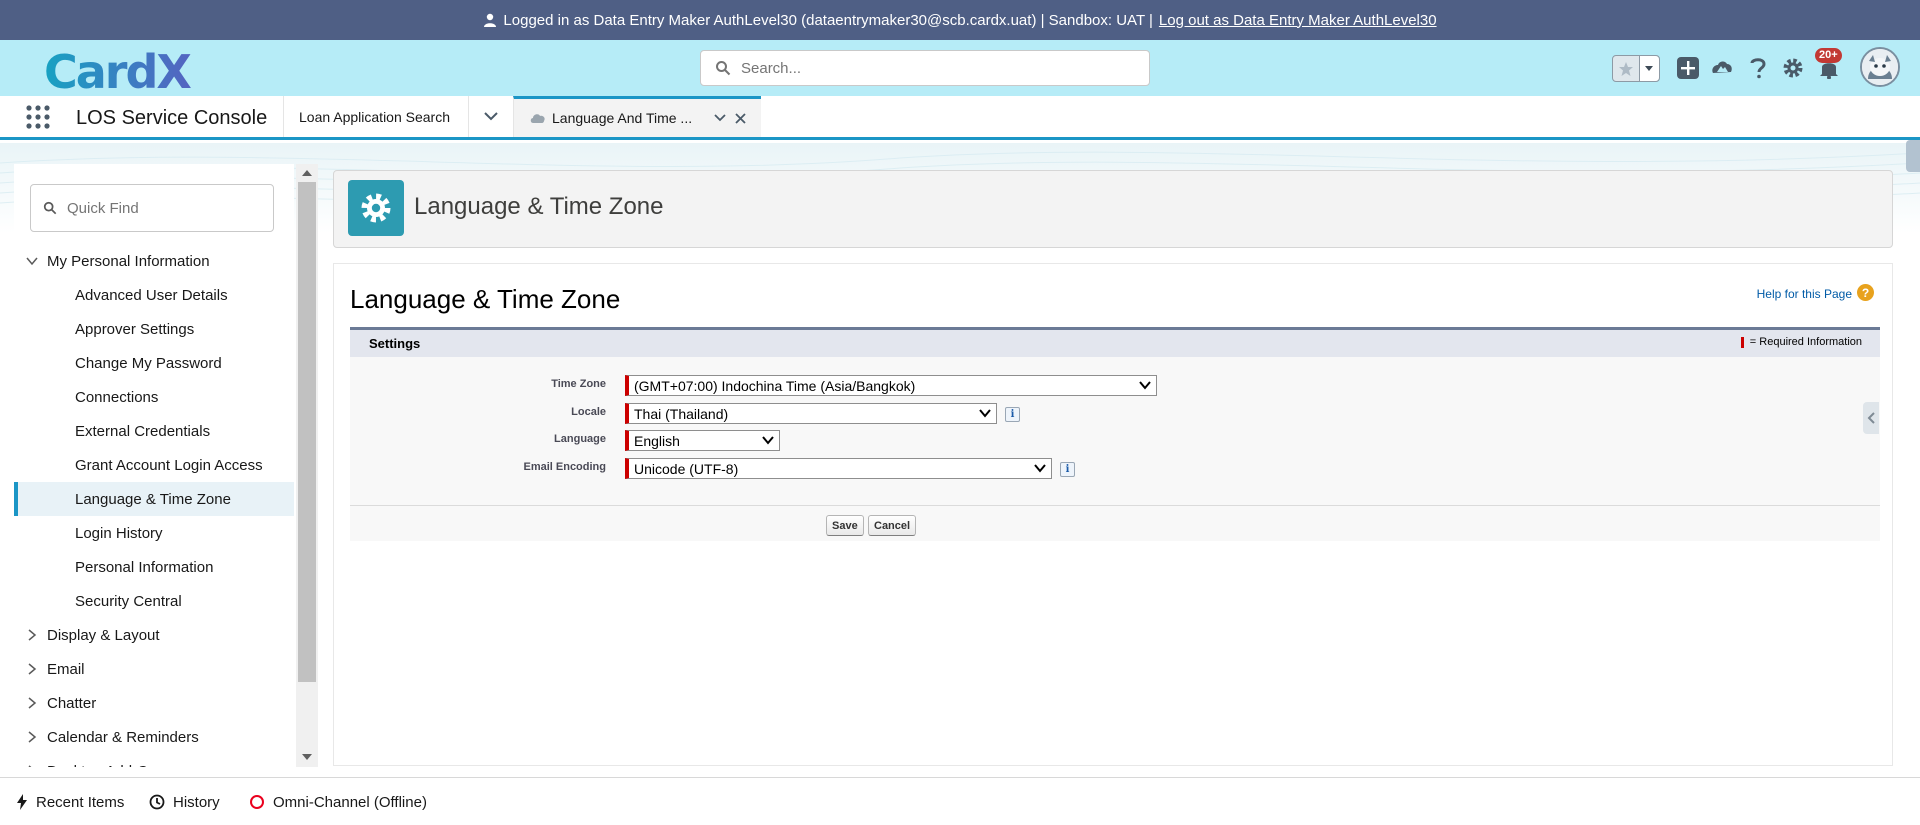  Describe the element at coordinates (845, 525) in the screenshot. I see `save-button: Save` at that location.